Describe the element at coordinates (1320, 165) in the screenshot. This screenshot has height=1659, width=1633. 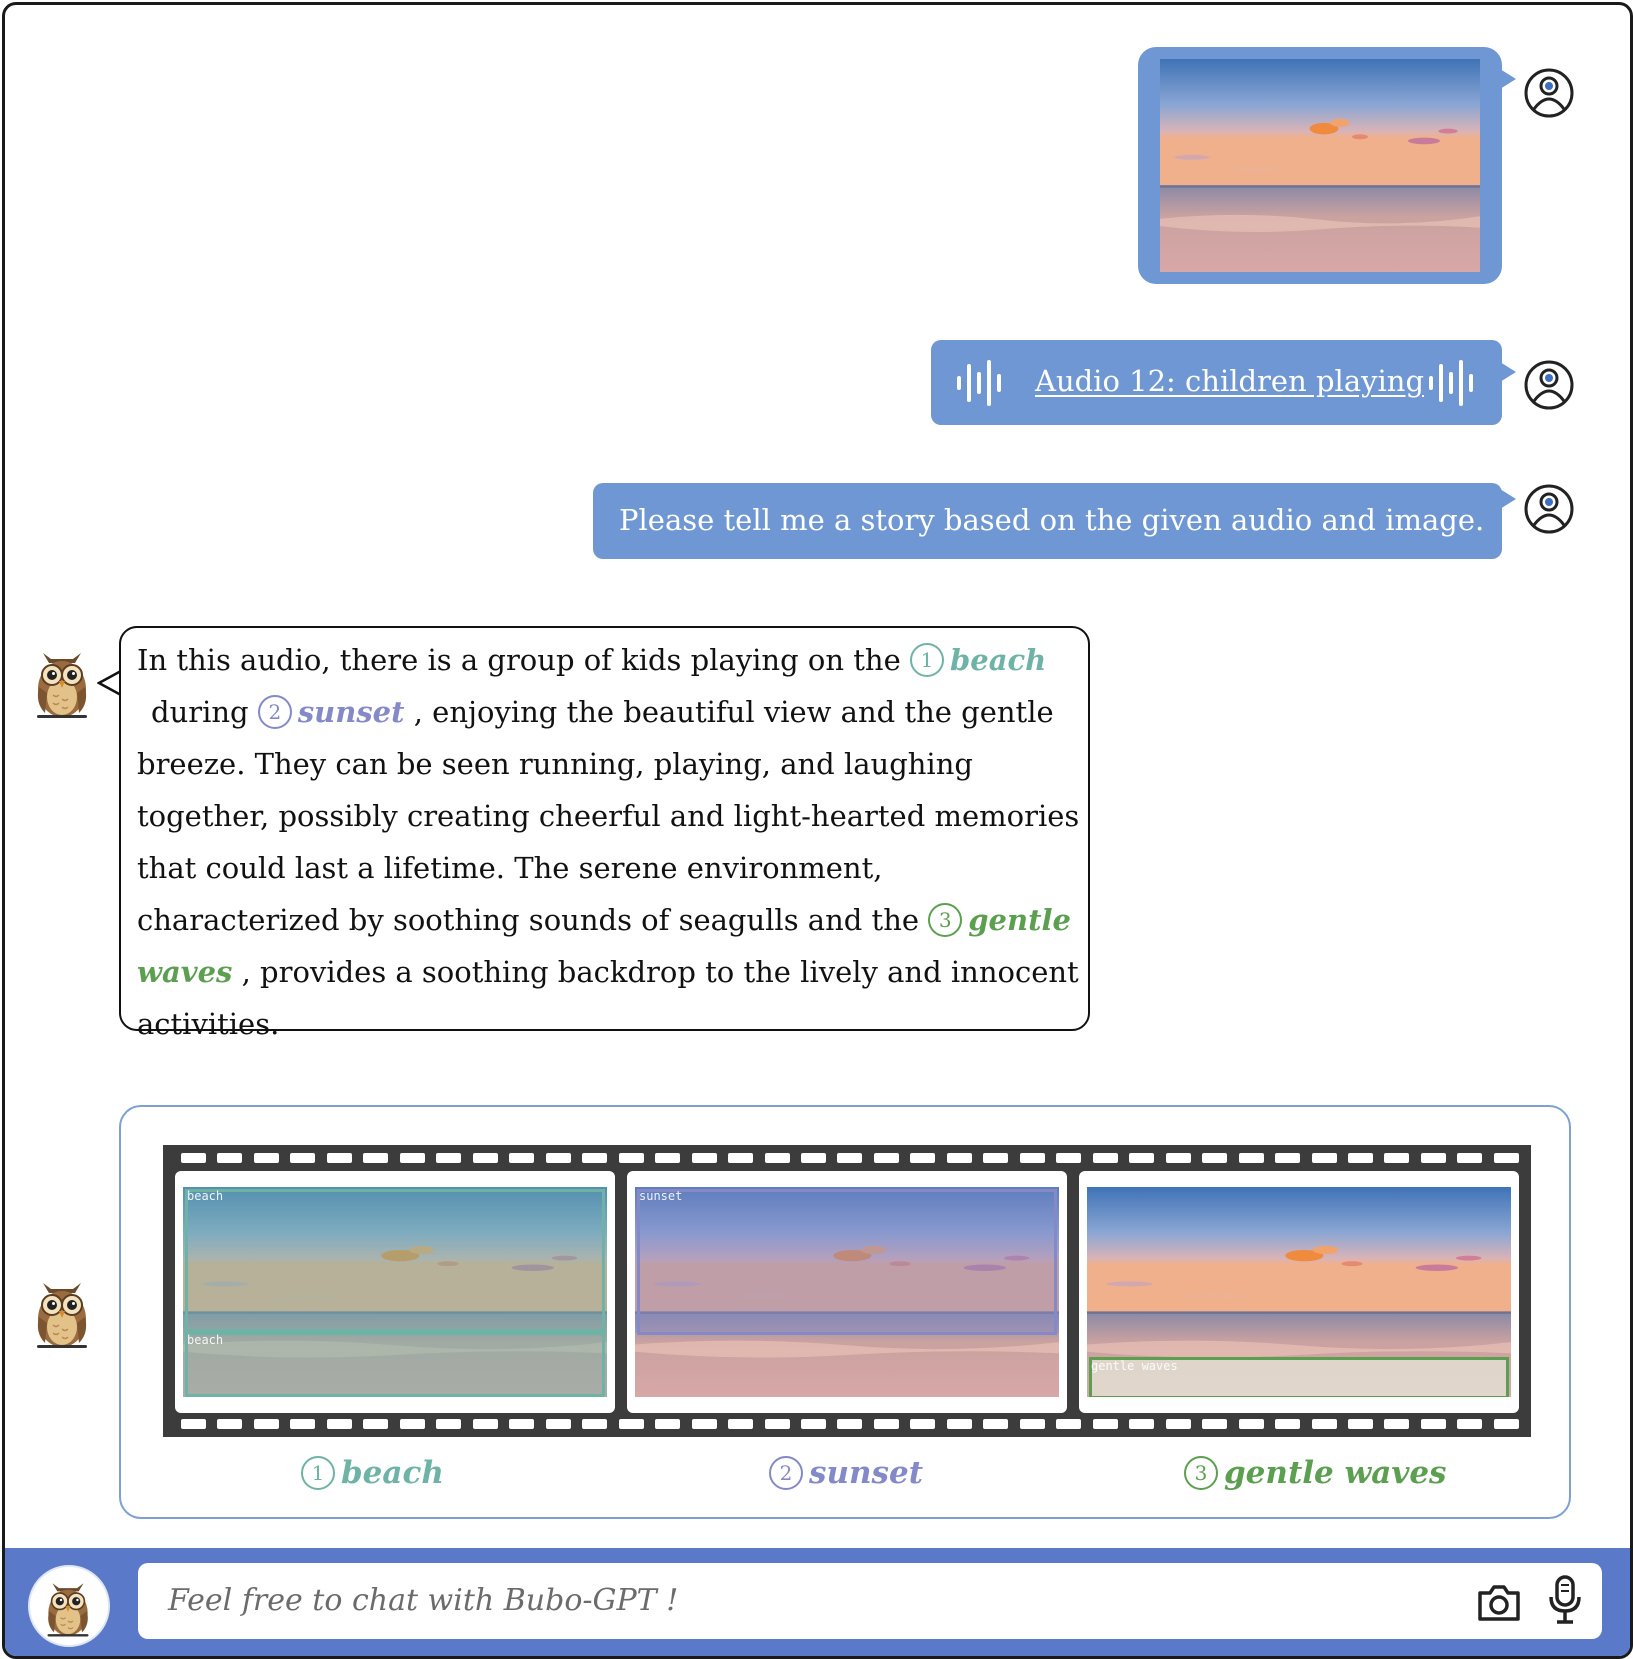
I see `beach-sunset-image` at that location.